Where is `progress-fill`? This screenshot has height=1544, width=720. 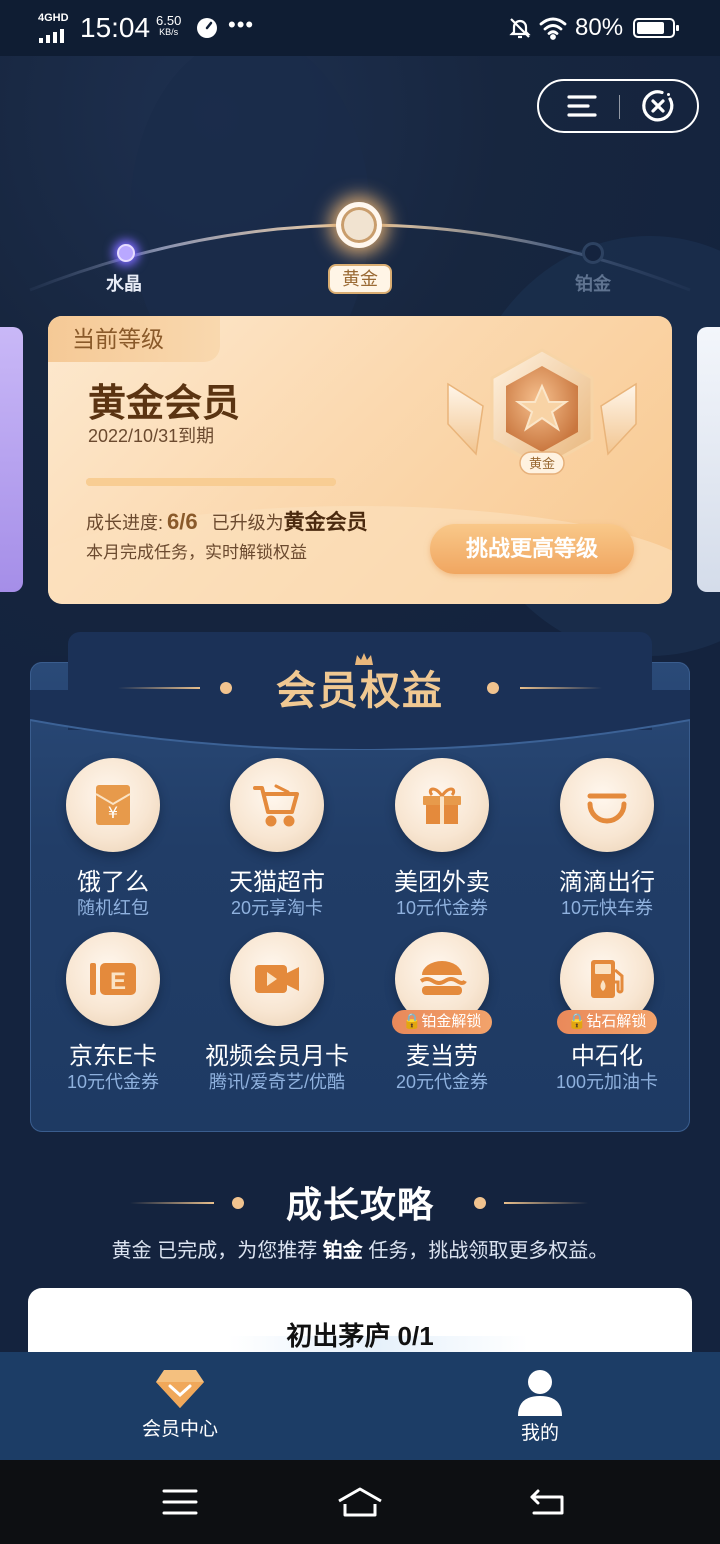 progress-fill is located at coordinates (211, 482).